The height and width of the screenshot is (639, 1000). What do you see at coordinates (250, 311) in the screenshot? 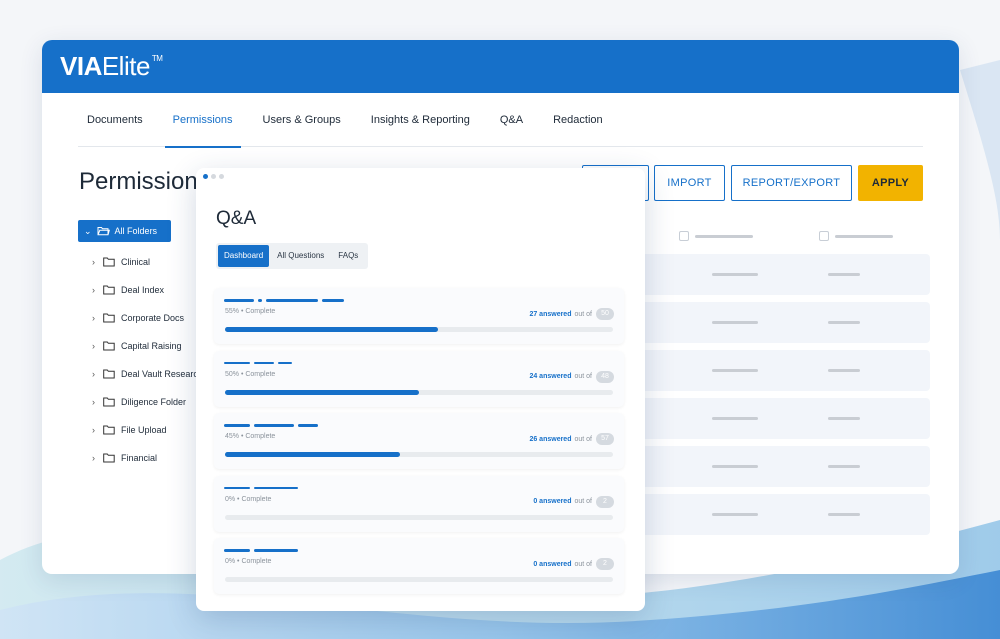
I see `card-percent: 55% • Complete` at bounding box center [250, 311].